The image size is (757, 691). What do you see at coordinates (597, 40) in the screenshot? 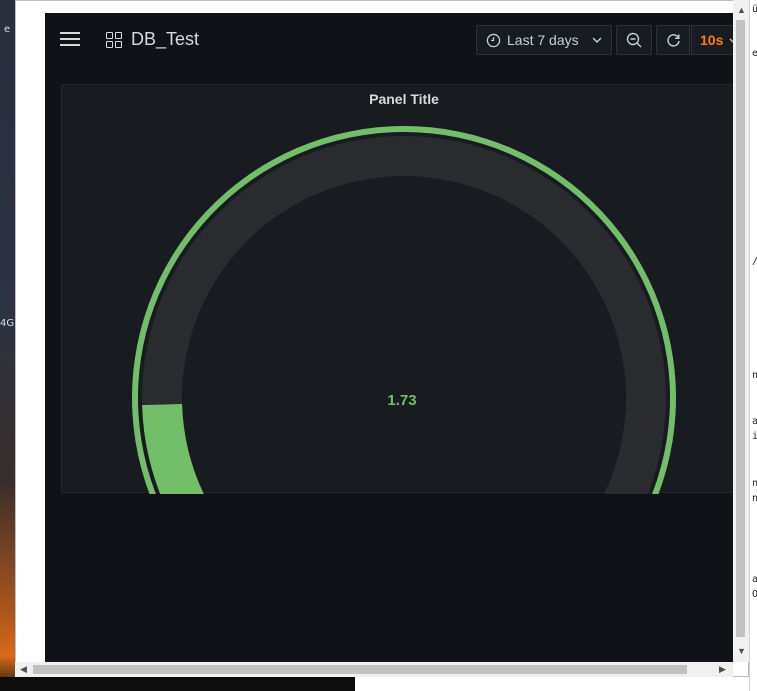
I see `chevron-down-icon` at bounding box center [597, 40].